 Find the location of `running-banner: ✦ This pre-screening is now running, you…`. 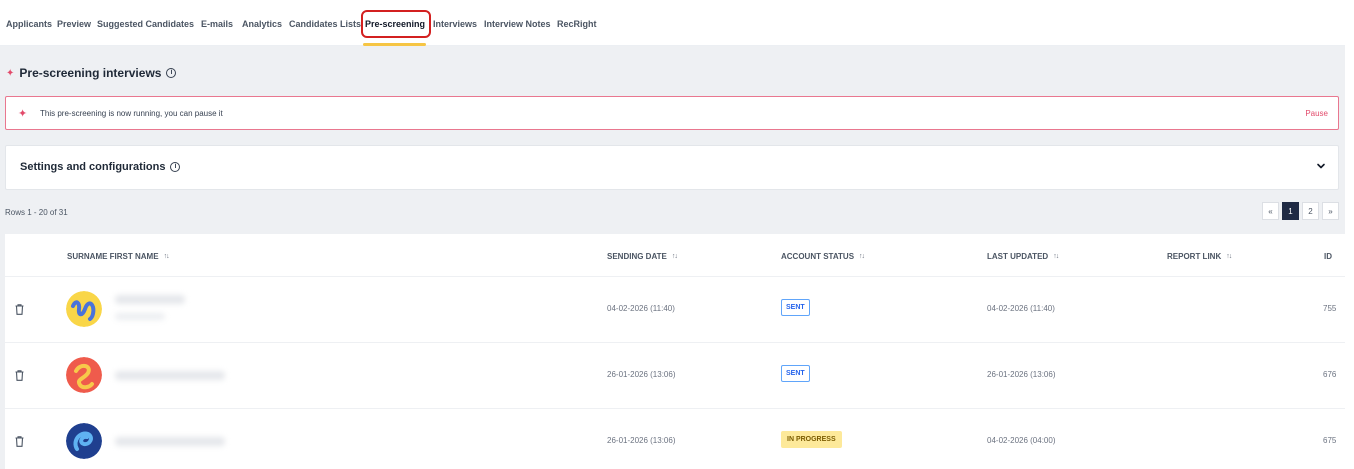

running-banner: ✦ This pre-screening is now running, you… is located at coordinates (672, 113).